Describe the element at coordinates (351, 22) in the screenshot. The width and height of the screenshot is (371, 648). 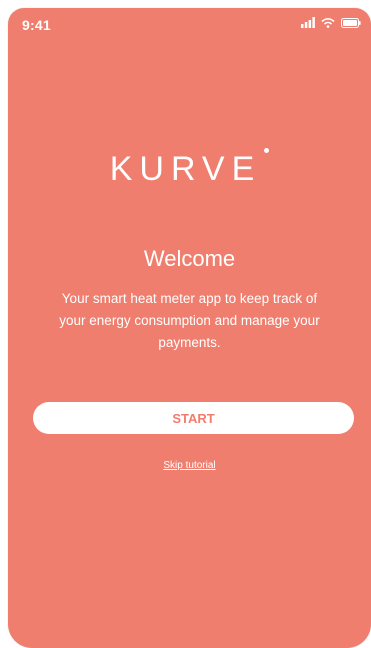
I see `battery-icon` at that location.